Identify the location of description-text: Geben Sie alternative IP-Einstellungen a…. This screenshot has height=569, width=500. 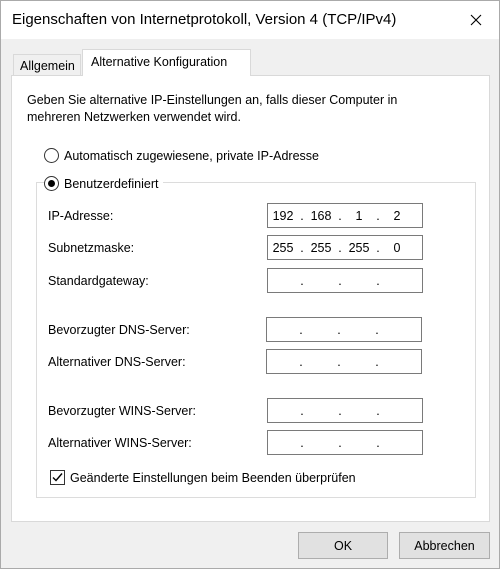
(212, 108).